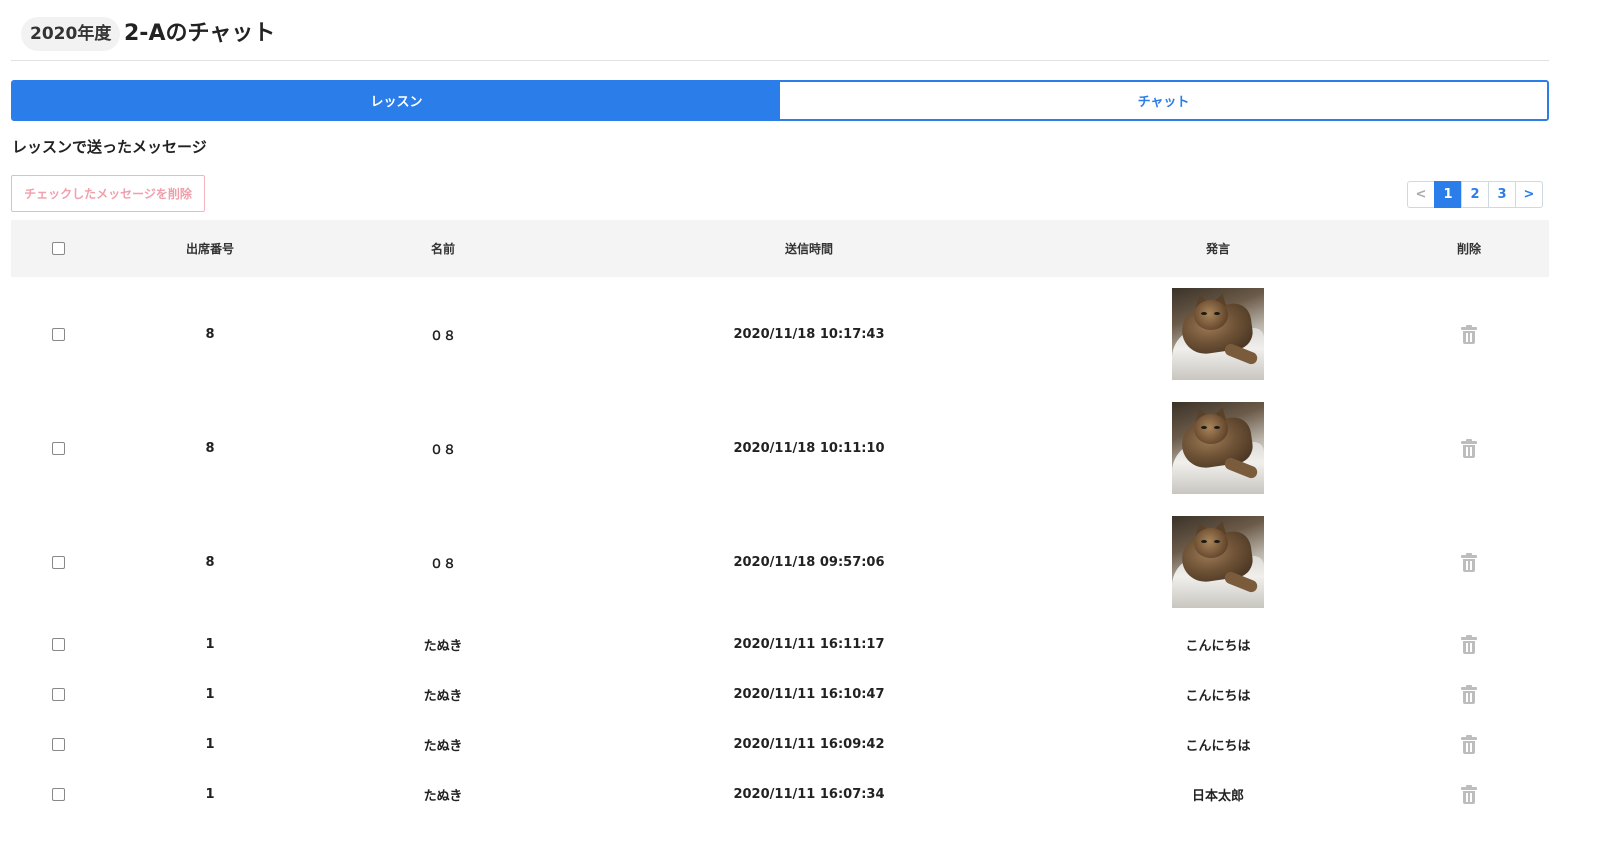 The height and width of the screenshot is (846, 1600). I want to click on column-header-name: 名前, so click(442, 249).